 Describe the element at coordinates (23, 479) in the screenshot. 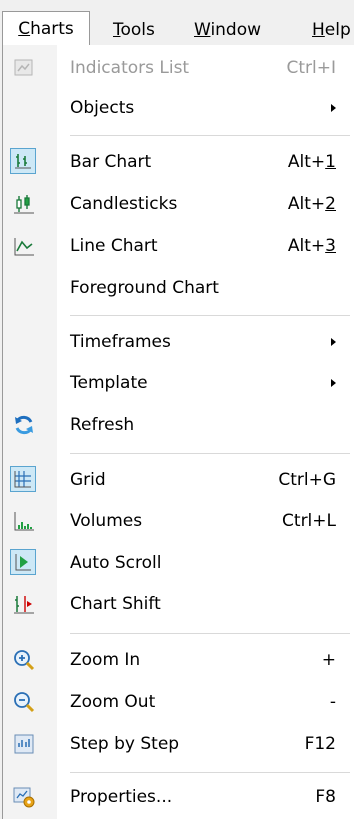

I see `grid-icon` at that location.